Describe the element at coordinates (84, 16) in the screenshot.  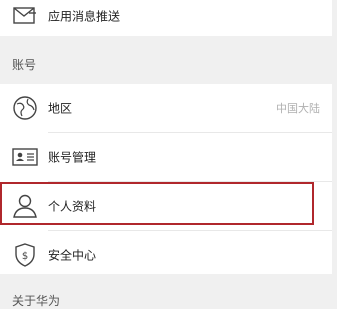
I see `push-notification-label: 应用消息推送` at that location.